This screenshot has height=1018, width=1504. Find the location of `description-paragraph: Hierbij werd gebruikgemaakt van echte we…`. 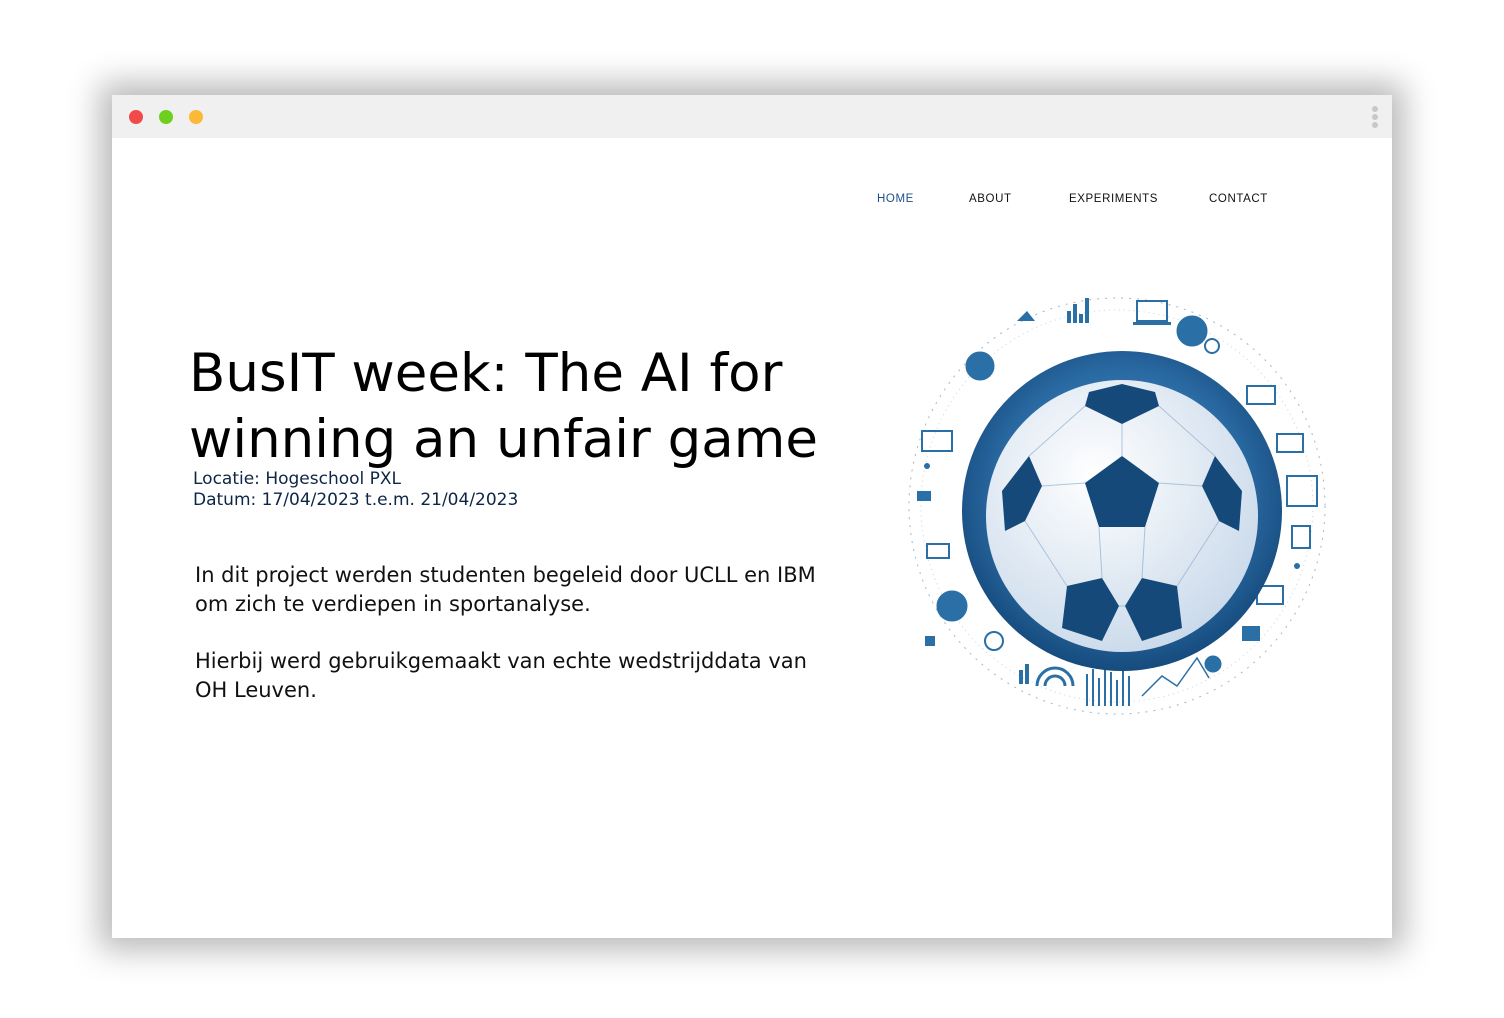

description-paragraph: Hierbij werd gebruikgemaakt van echte we… is located at coordinates (501, 675).